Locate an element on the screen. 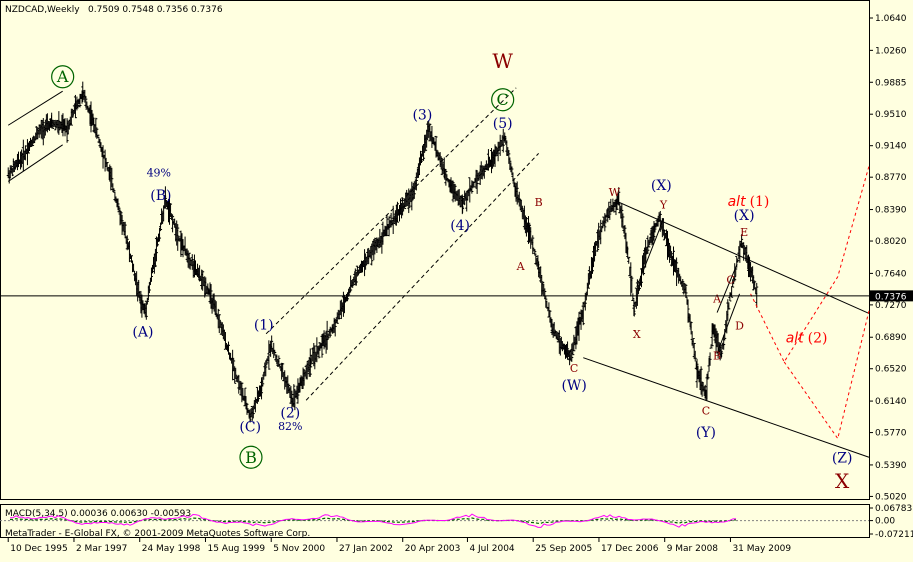  price-tick-label: 0.7270 is located at coordinates (891, 306).